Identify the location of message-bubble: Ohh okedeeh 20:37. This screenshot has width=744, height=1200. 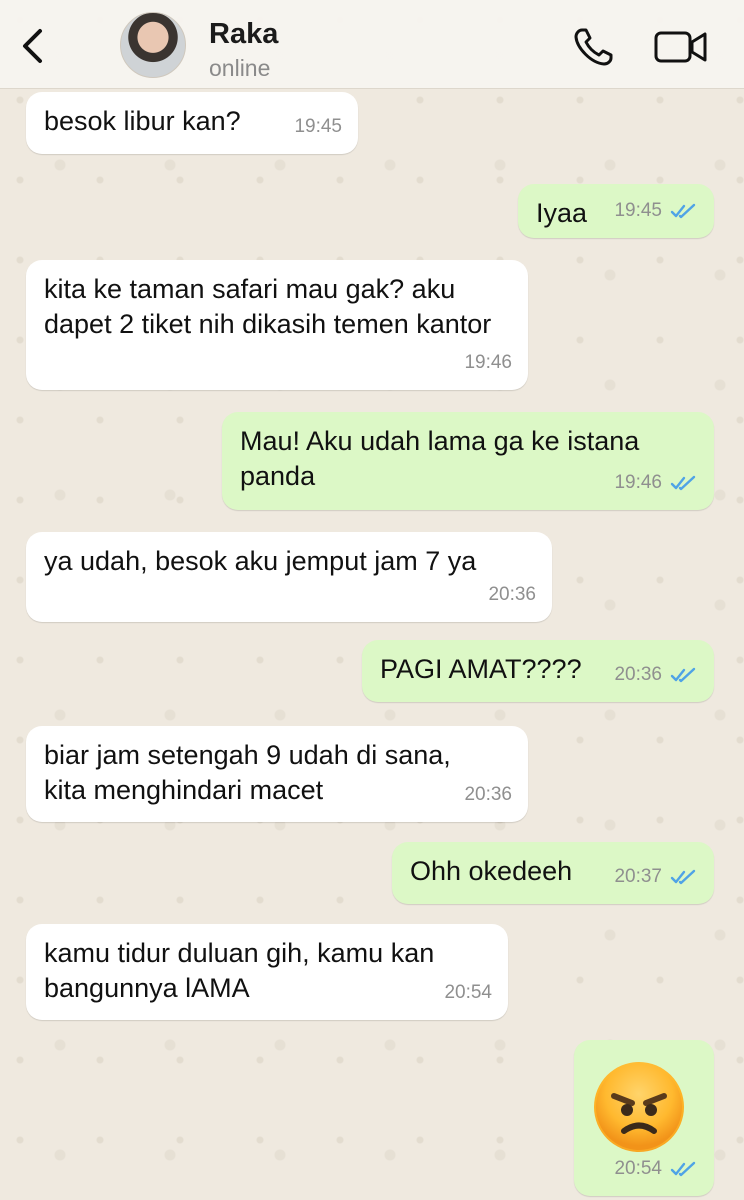
(553, 873).